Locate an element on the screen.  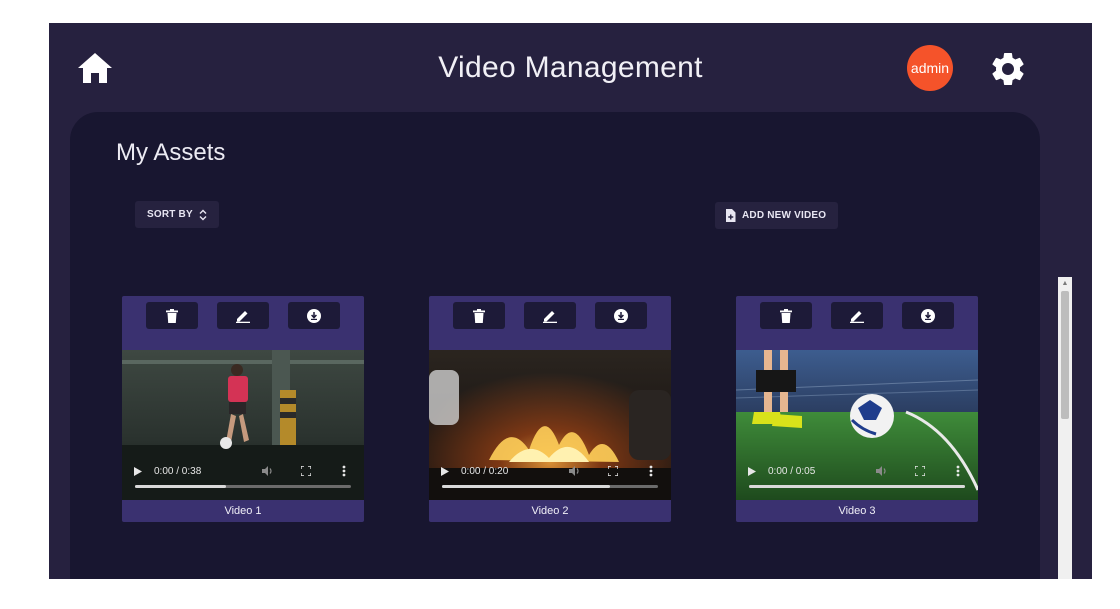
scrollbar-thumb is located at coordinates (1065, 355).